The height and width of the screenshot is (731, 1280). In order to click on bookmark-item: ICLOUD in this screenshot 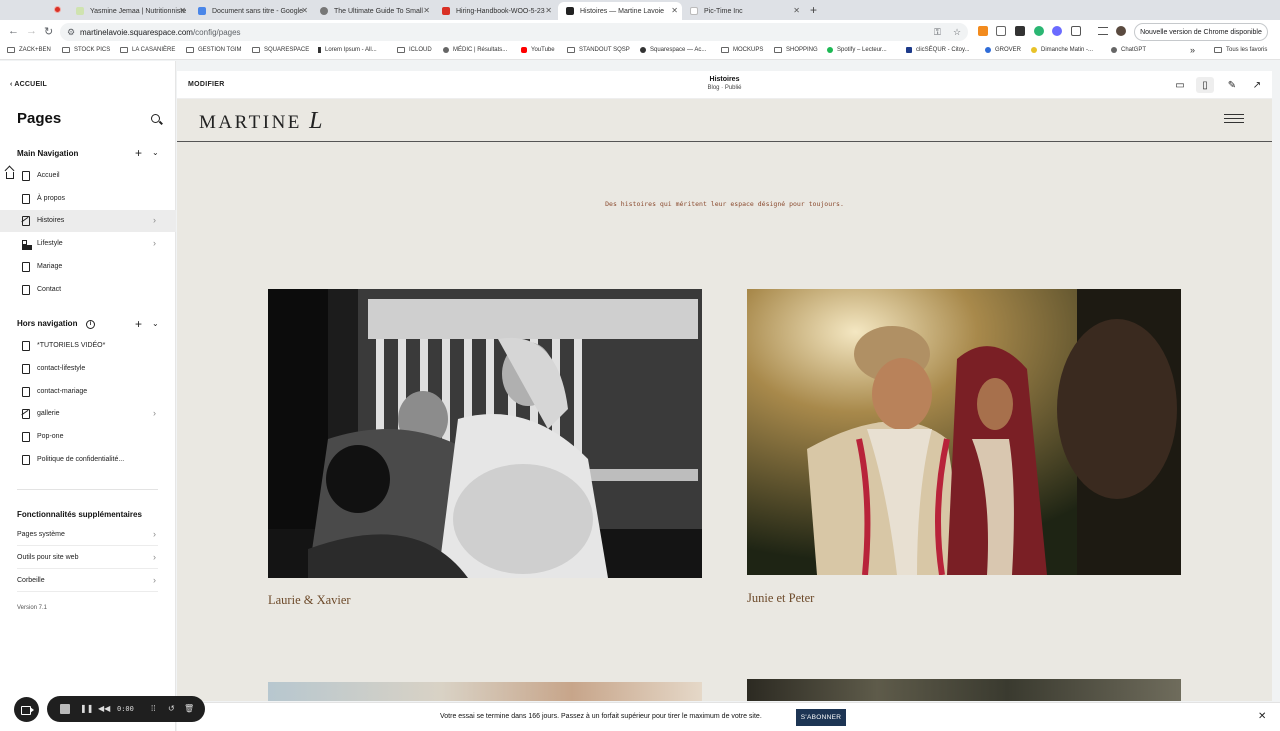, I will do `click(414, 50)`.